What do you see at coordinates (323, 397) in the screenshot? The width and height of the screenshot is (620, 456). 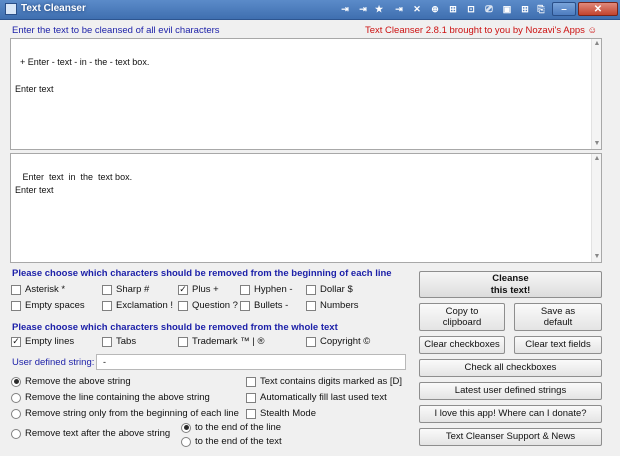 I see `checkbox-label: Automatically fill last used text` at bounding box center [323, 397].